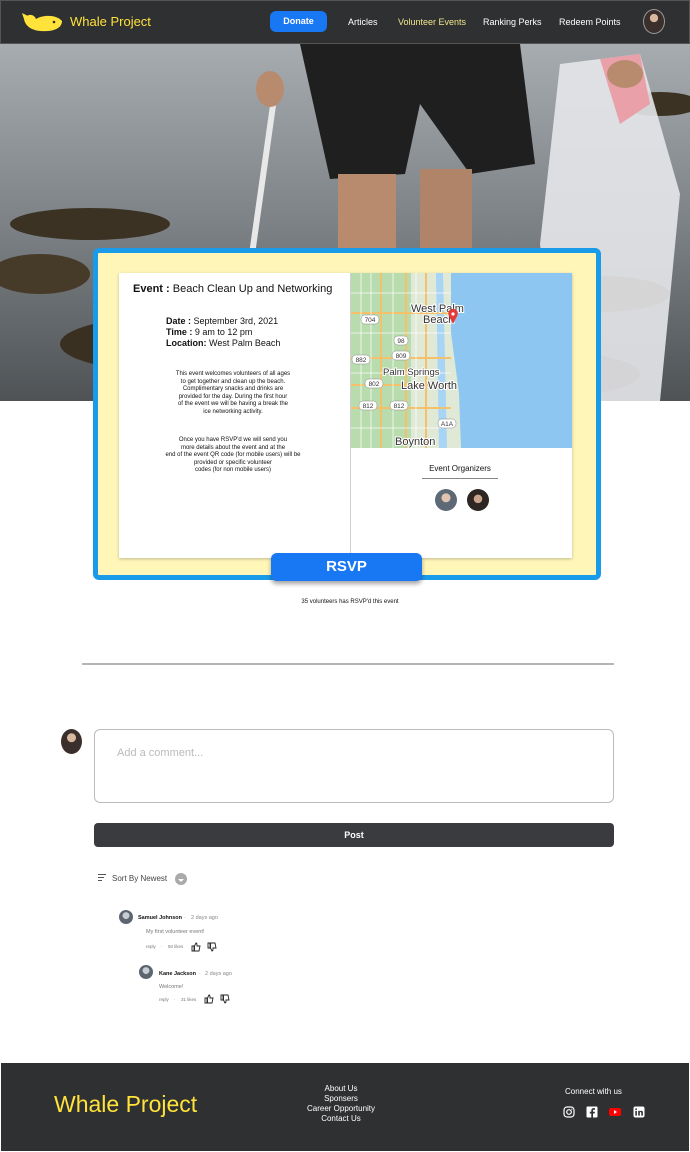 This screenshot has width=690, height=1152. Describe the element at coordinates (102, 877) in the screenshot. I see `sort-icon` at that location.